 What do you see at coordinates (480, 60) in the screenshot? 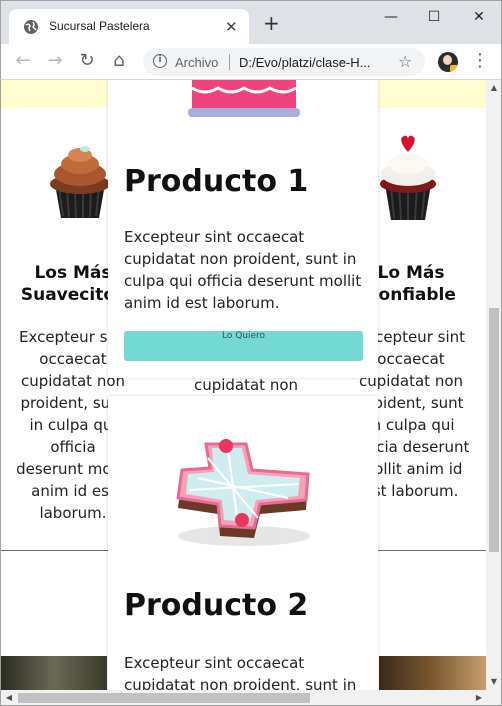
I see `more-menu-icon: ⋮` at bounding box center [480, 60].